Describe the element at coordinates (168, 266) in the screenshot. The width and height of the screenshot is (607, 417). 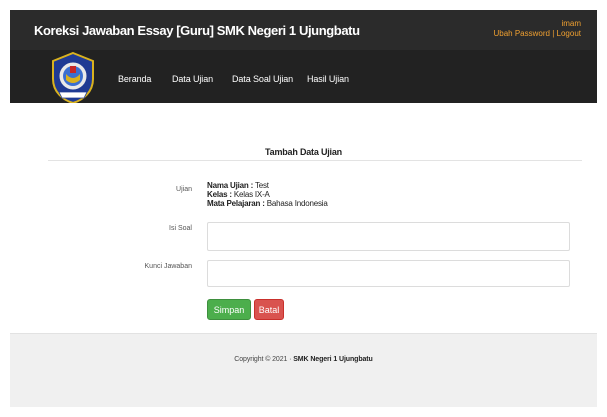
I see `kunci-jawaban-label: Kunci Jawaban` at that location.